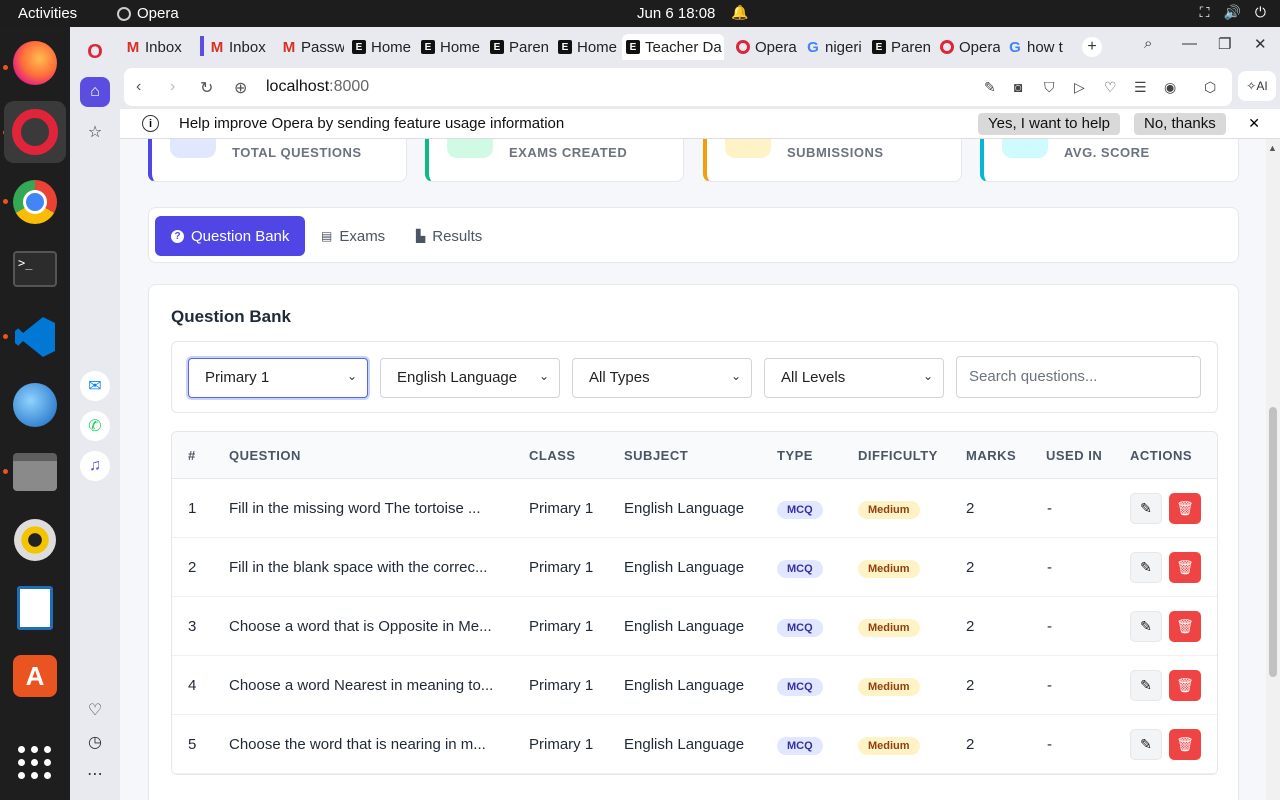 This screenshot has width=1280, height=800. Describe the element at coordinates (1260, 44) in the screenshot. I see `close-window-icon: ✕` at that location.